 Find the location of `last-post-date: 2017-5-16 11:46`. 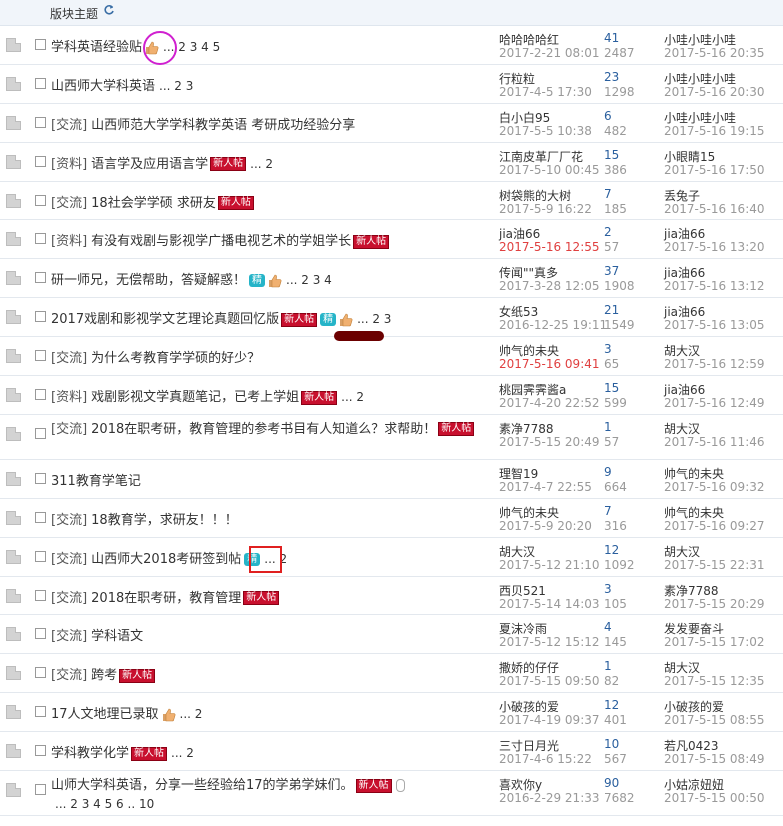

last-post-date: 2017-5-16 11:46 is located at coordinates (714, 442).